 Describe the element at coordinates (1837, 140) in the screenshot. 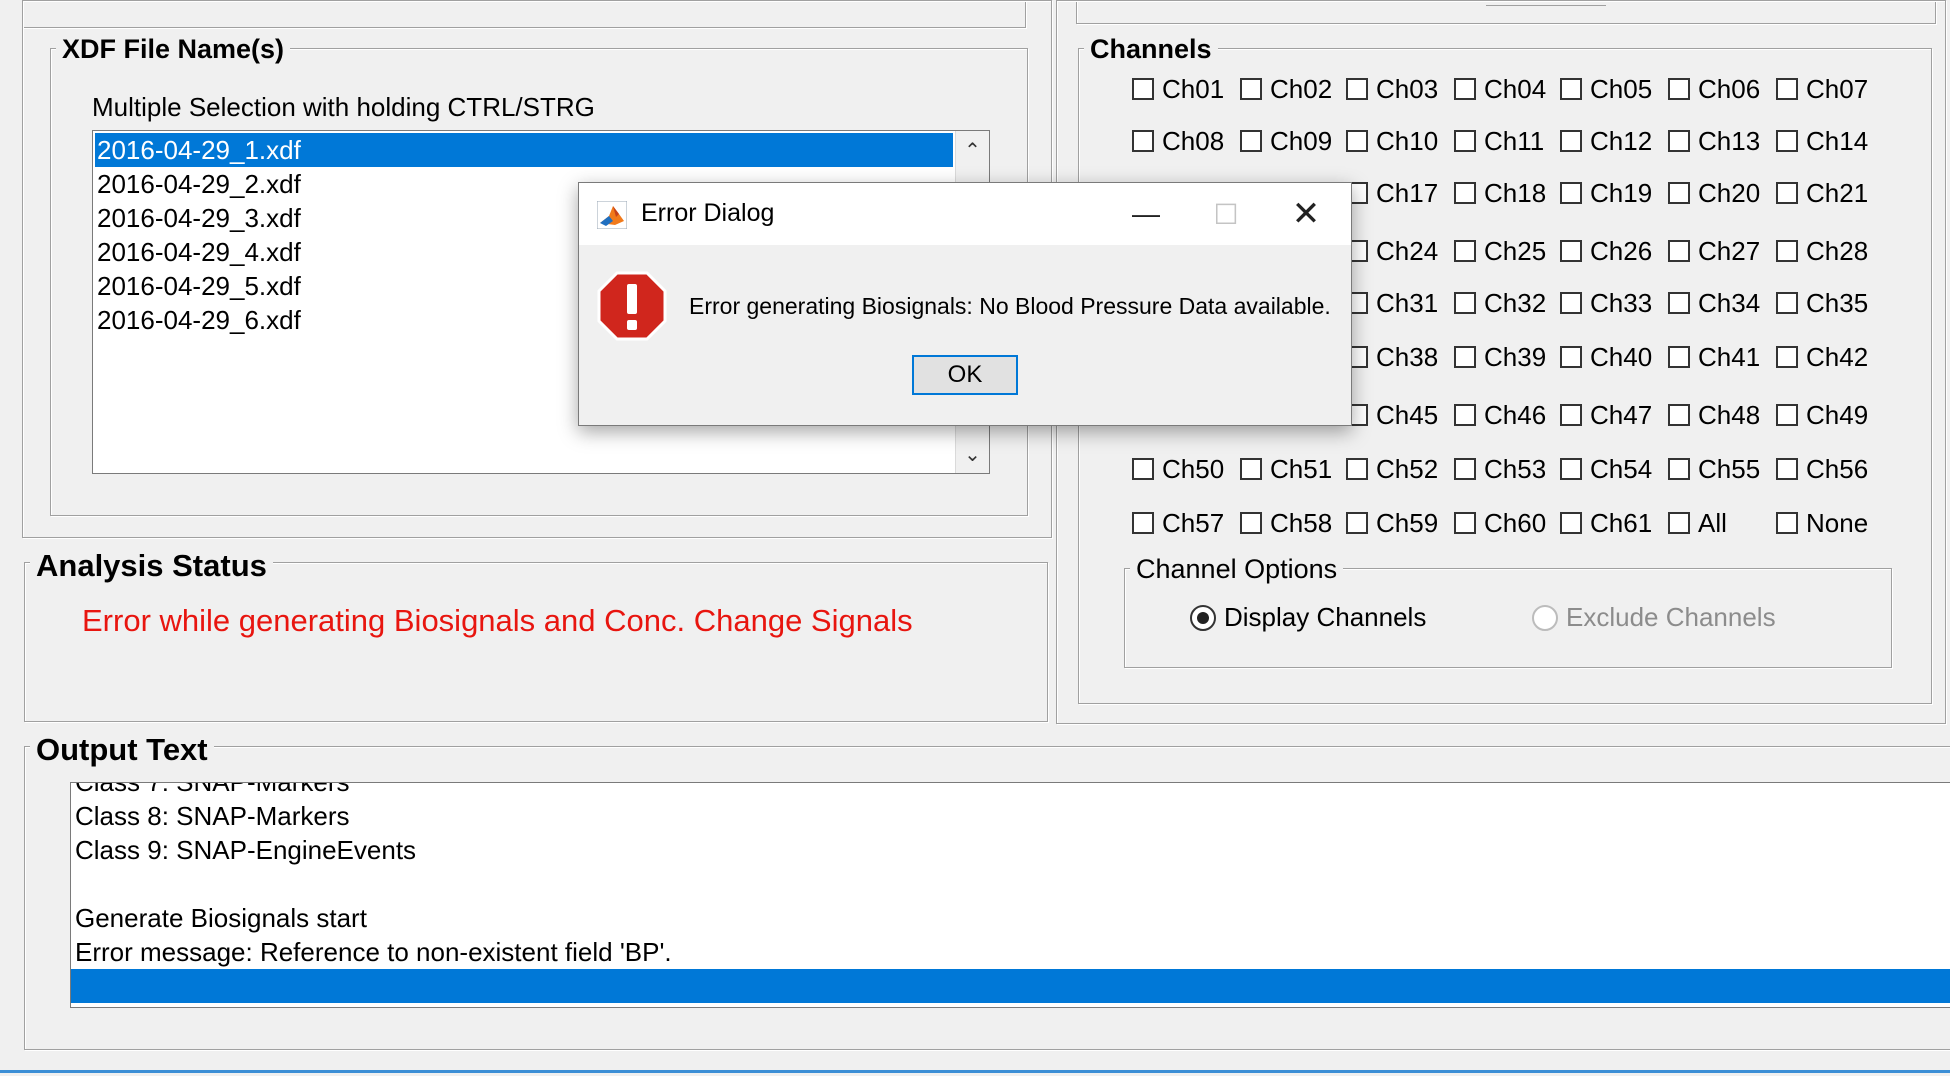

I see `channel-checkbox-label: Ch14` at that location.